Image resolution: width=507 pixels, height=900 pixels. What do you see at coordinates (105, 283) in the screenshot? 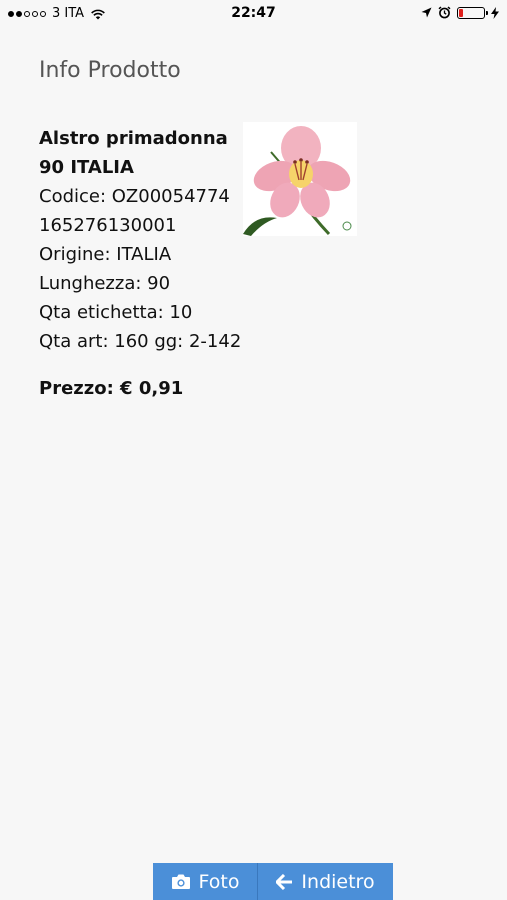
I see `product-length: Lunghezza: 90` at bounding box center [105, 283].